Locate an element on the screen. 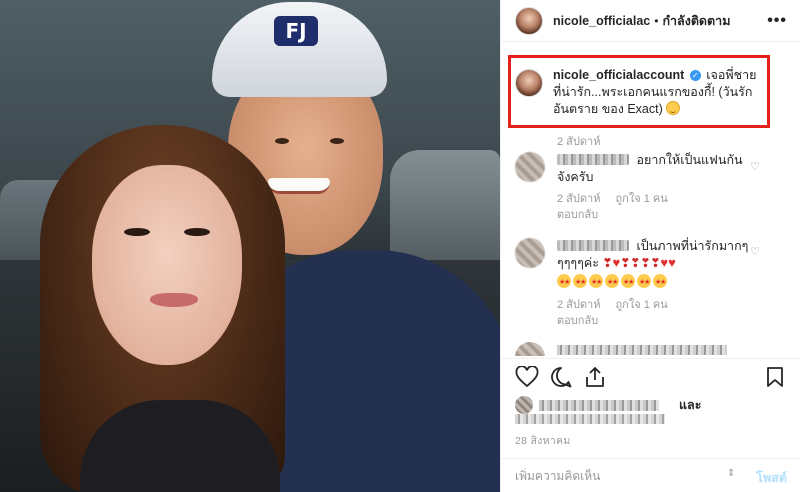  comment: อยากให้เป็นแฟนกันจังครับ is located at coordinates (650, 169).